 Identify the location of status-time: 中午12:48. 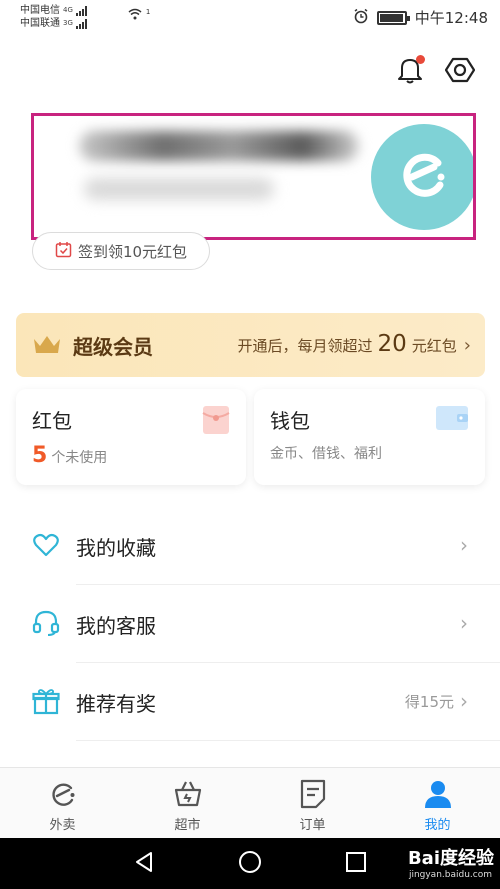
(451, 18).